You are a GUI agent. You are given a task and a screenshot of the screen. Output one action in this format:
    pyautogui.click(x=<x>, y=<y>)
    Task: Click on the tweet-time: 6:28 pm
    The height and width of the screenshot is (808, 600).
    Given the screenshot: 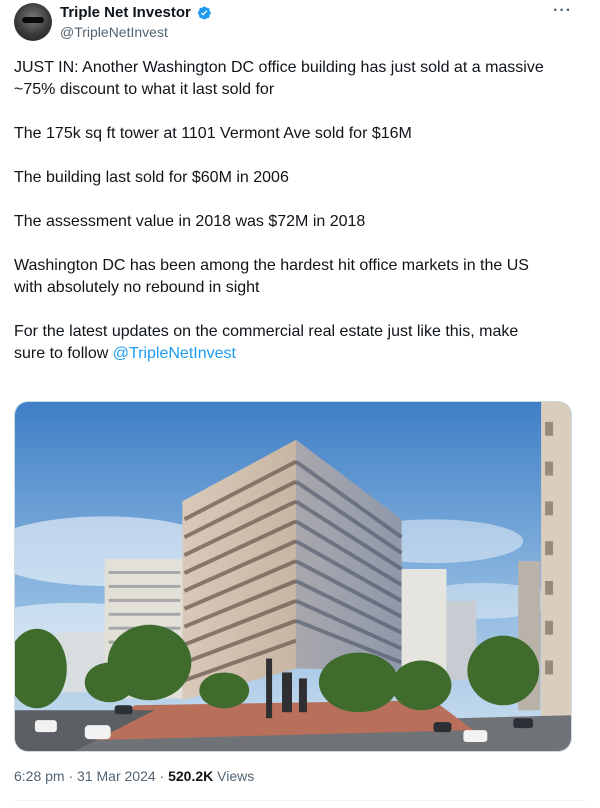 What is the action you would take?
    pyautogui.click(x=39, y=776)
    